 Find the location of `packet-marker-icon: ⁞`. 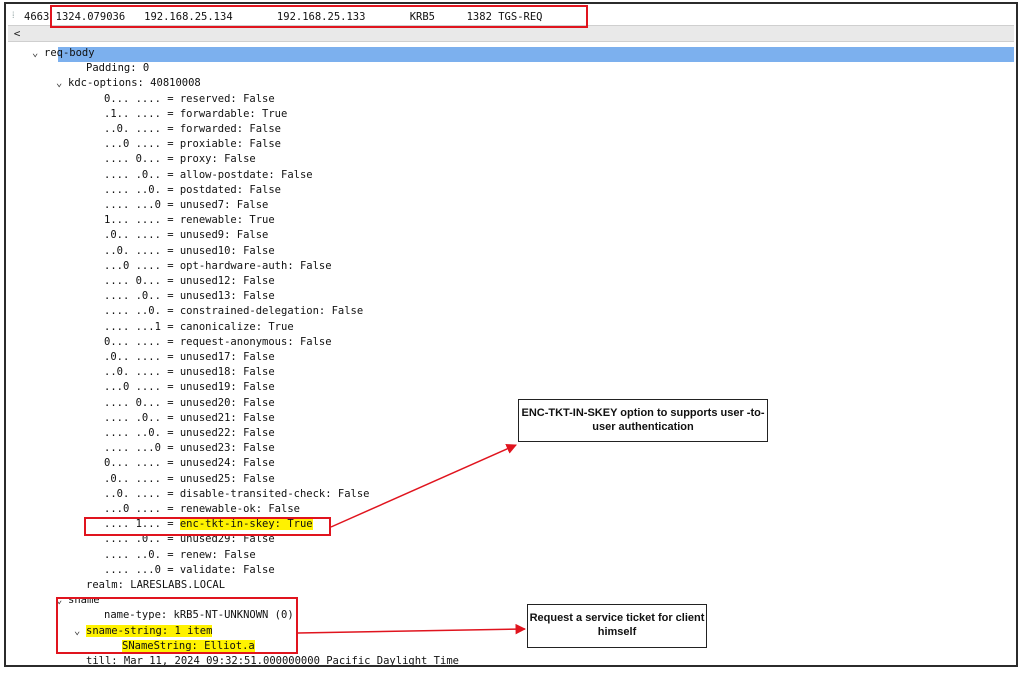

packet-marker-icon: ⁞ is located at coordinates (13, 16).